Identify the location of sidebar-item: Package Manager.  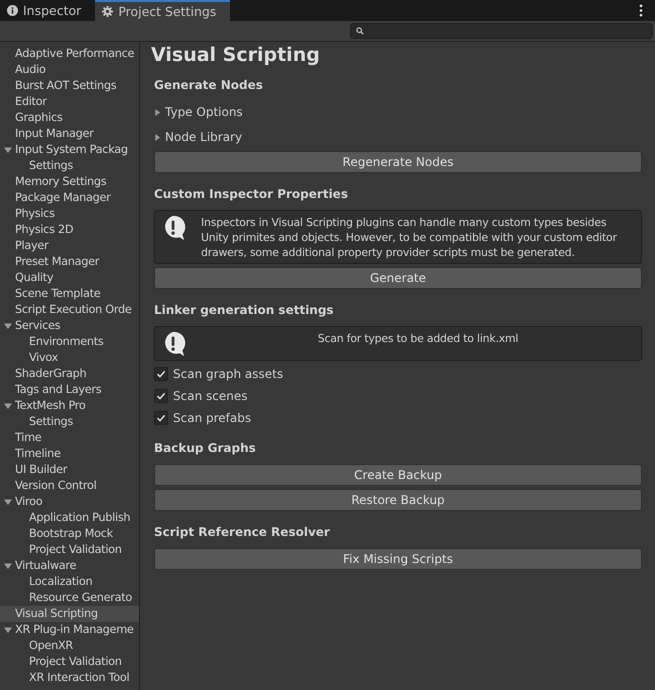
(69, 198).